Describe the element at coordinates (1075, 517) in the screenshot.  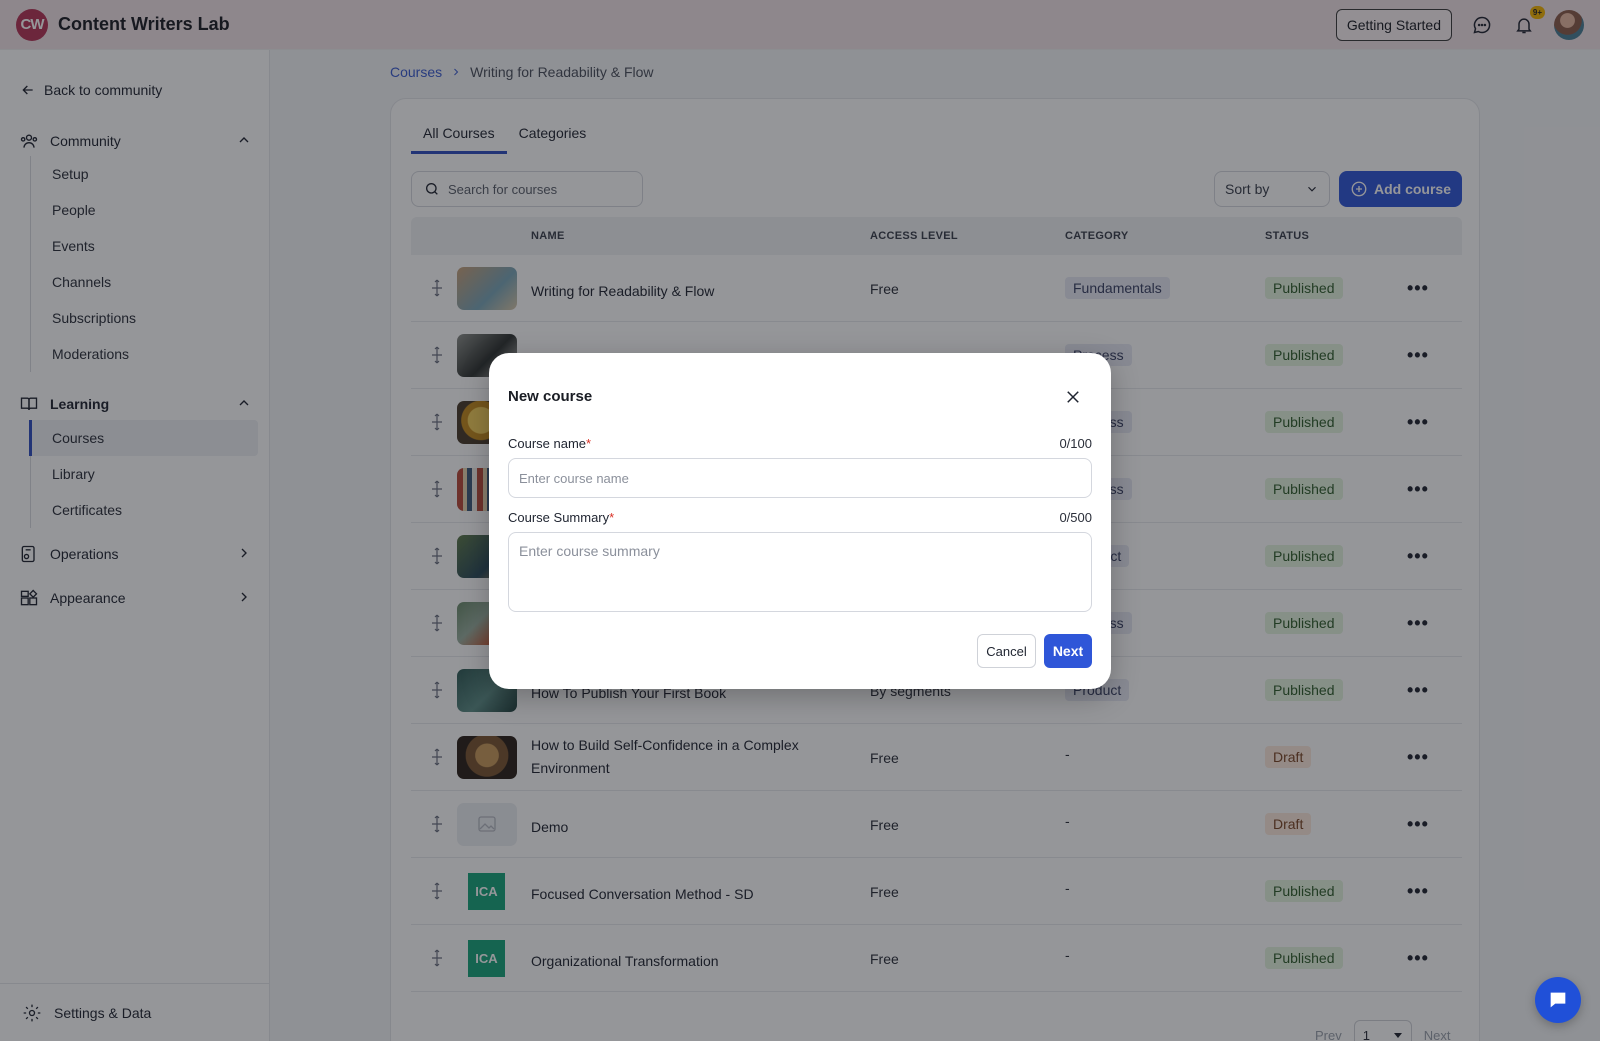
I see `course-summary-count: 0/500` at that location.